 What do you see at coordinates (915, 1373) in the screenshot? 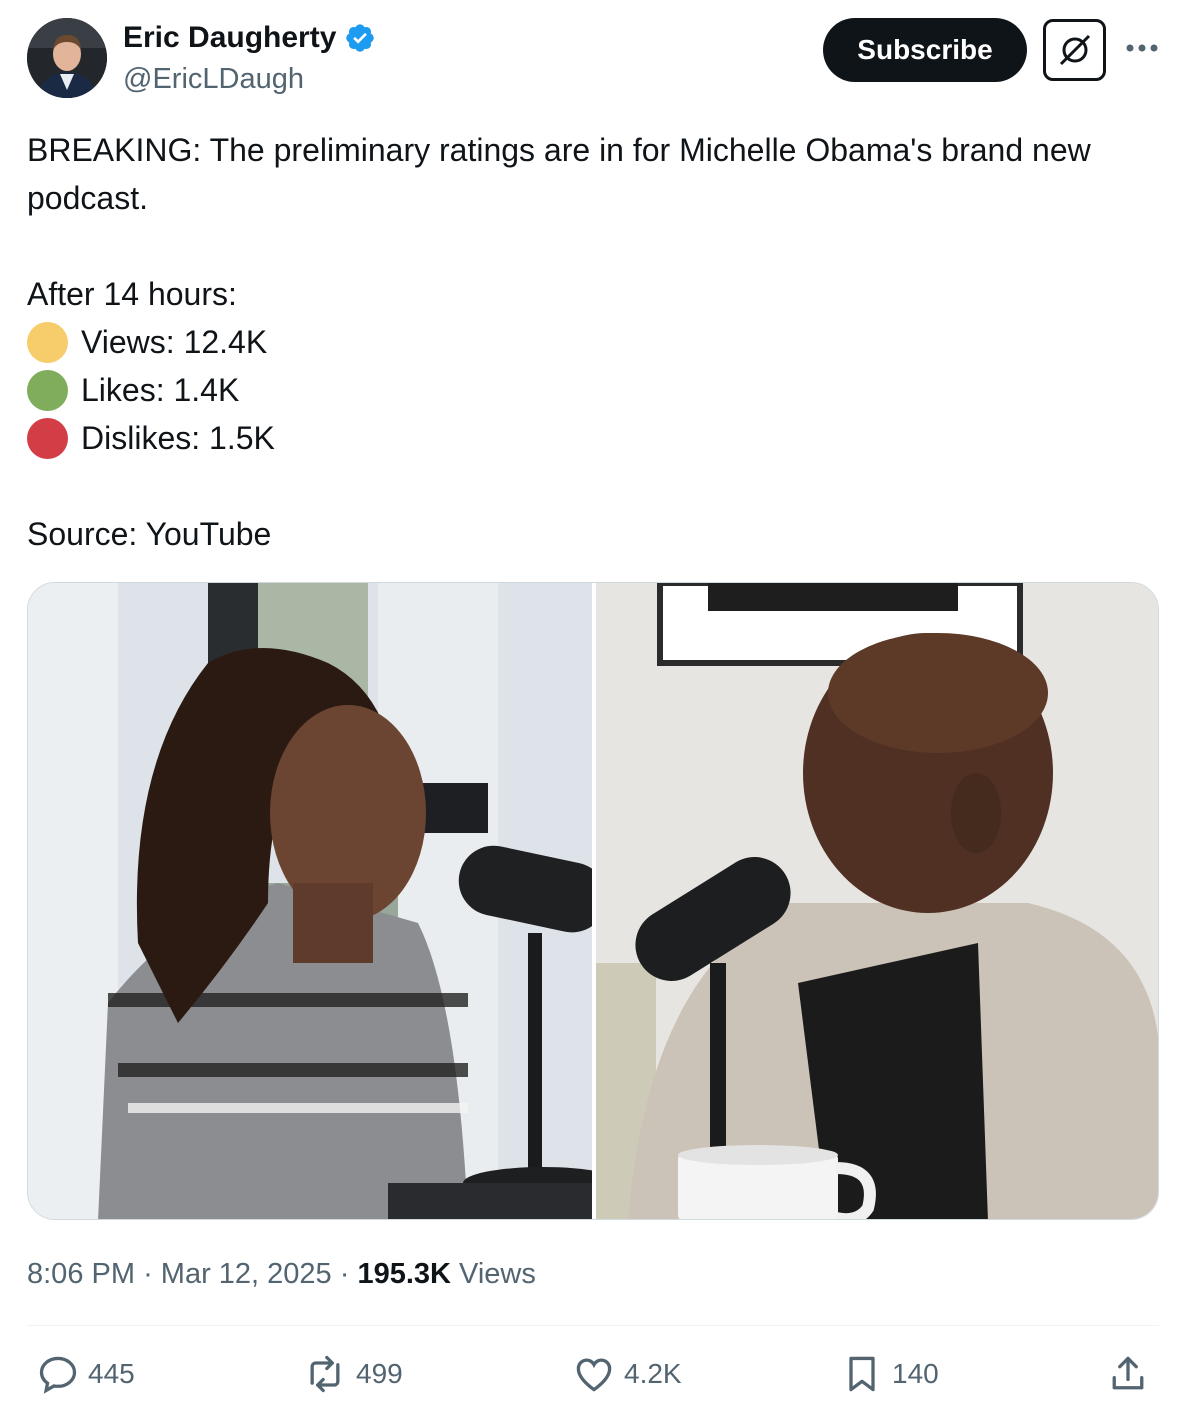
I see `bookmark-count: 140` at bounding box center [915, 1373].